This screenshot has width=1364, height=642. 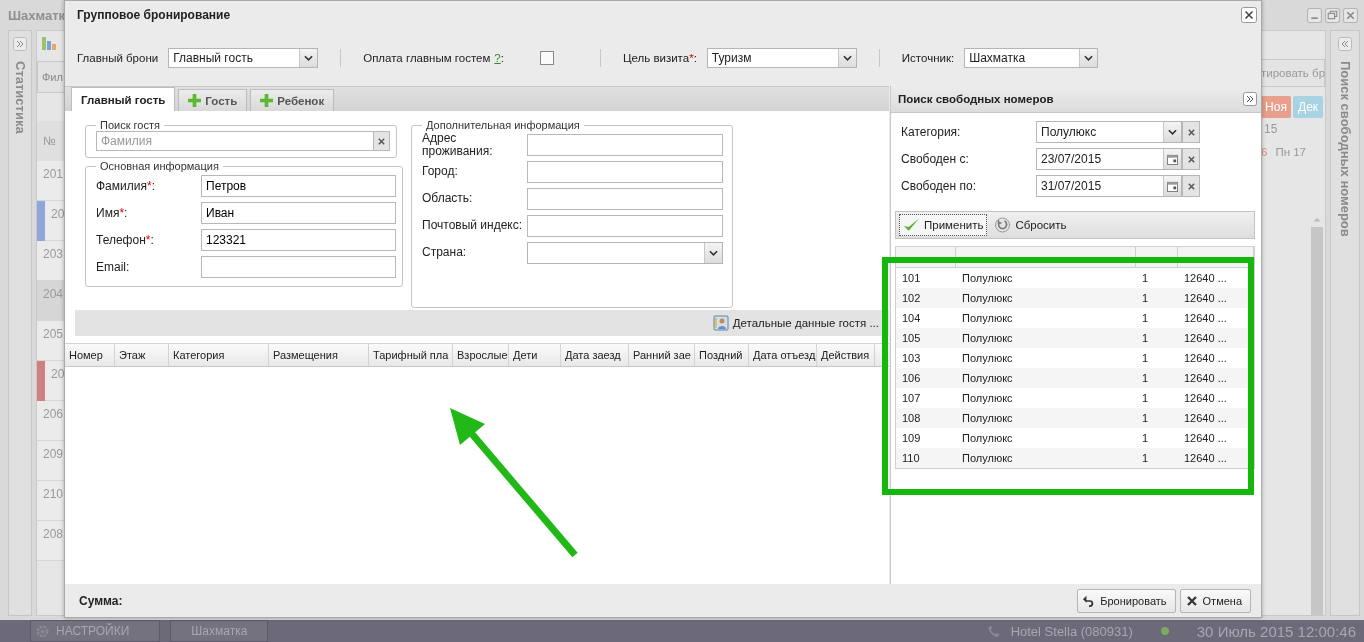 What do you see at coordinates (123, 99) in the screenshot?
I see `tab: Главный гость` at bounding box center [123, 99].